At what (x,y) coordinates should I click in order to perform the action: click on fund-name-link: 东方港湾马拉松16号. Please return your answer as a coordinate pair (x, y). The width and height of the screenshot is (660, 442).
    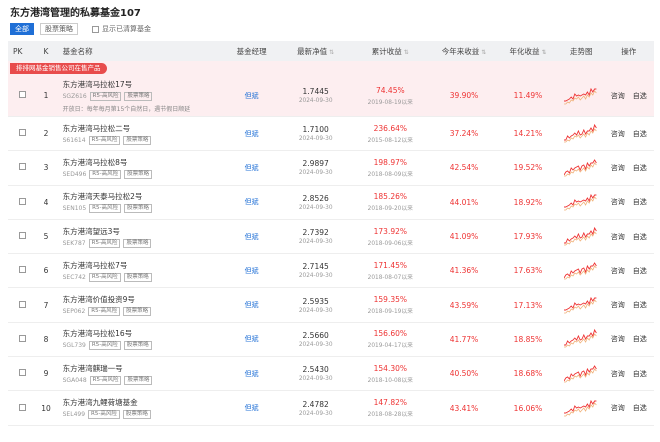
    Looking at the image, I should click on (142, 333).